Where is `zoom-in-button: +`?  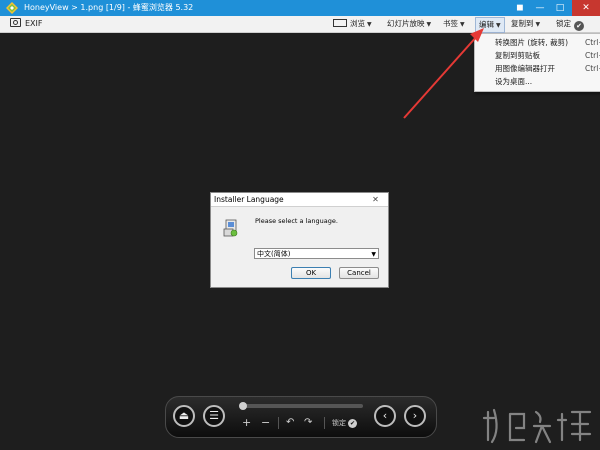
zoom-in-button: + is located at coordinates (246, 423).